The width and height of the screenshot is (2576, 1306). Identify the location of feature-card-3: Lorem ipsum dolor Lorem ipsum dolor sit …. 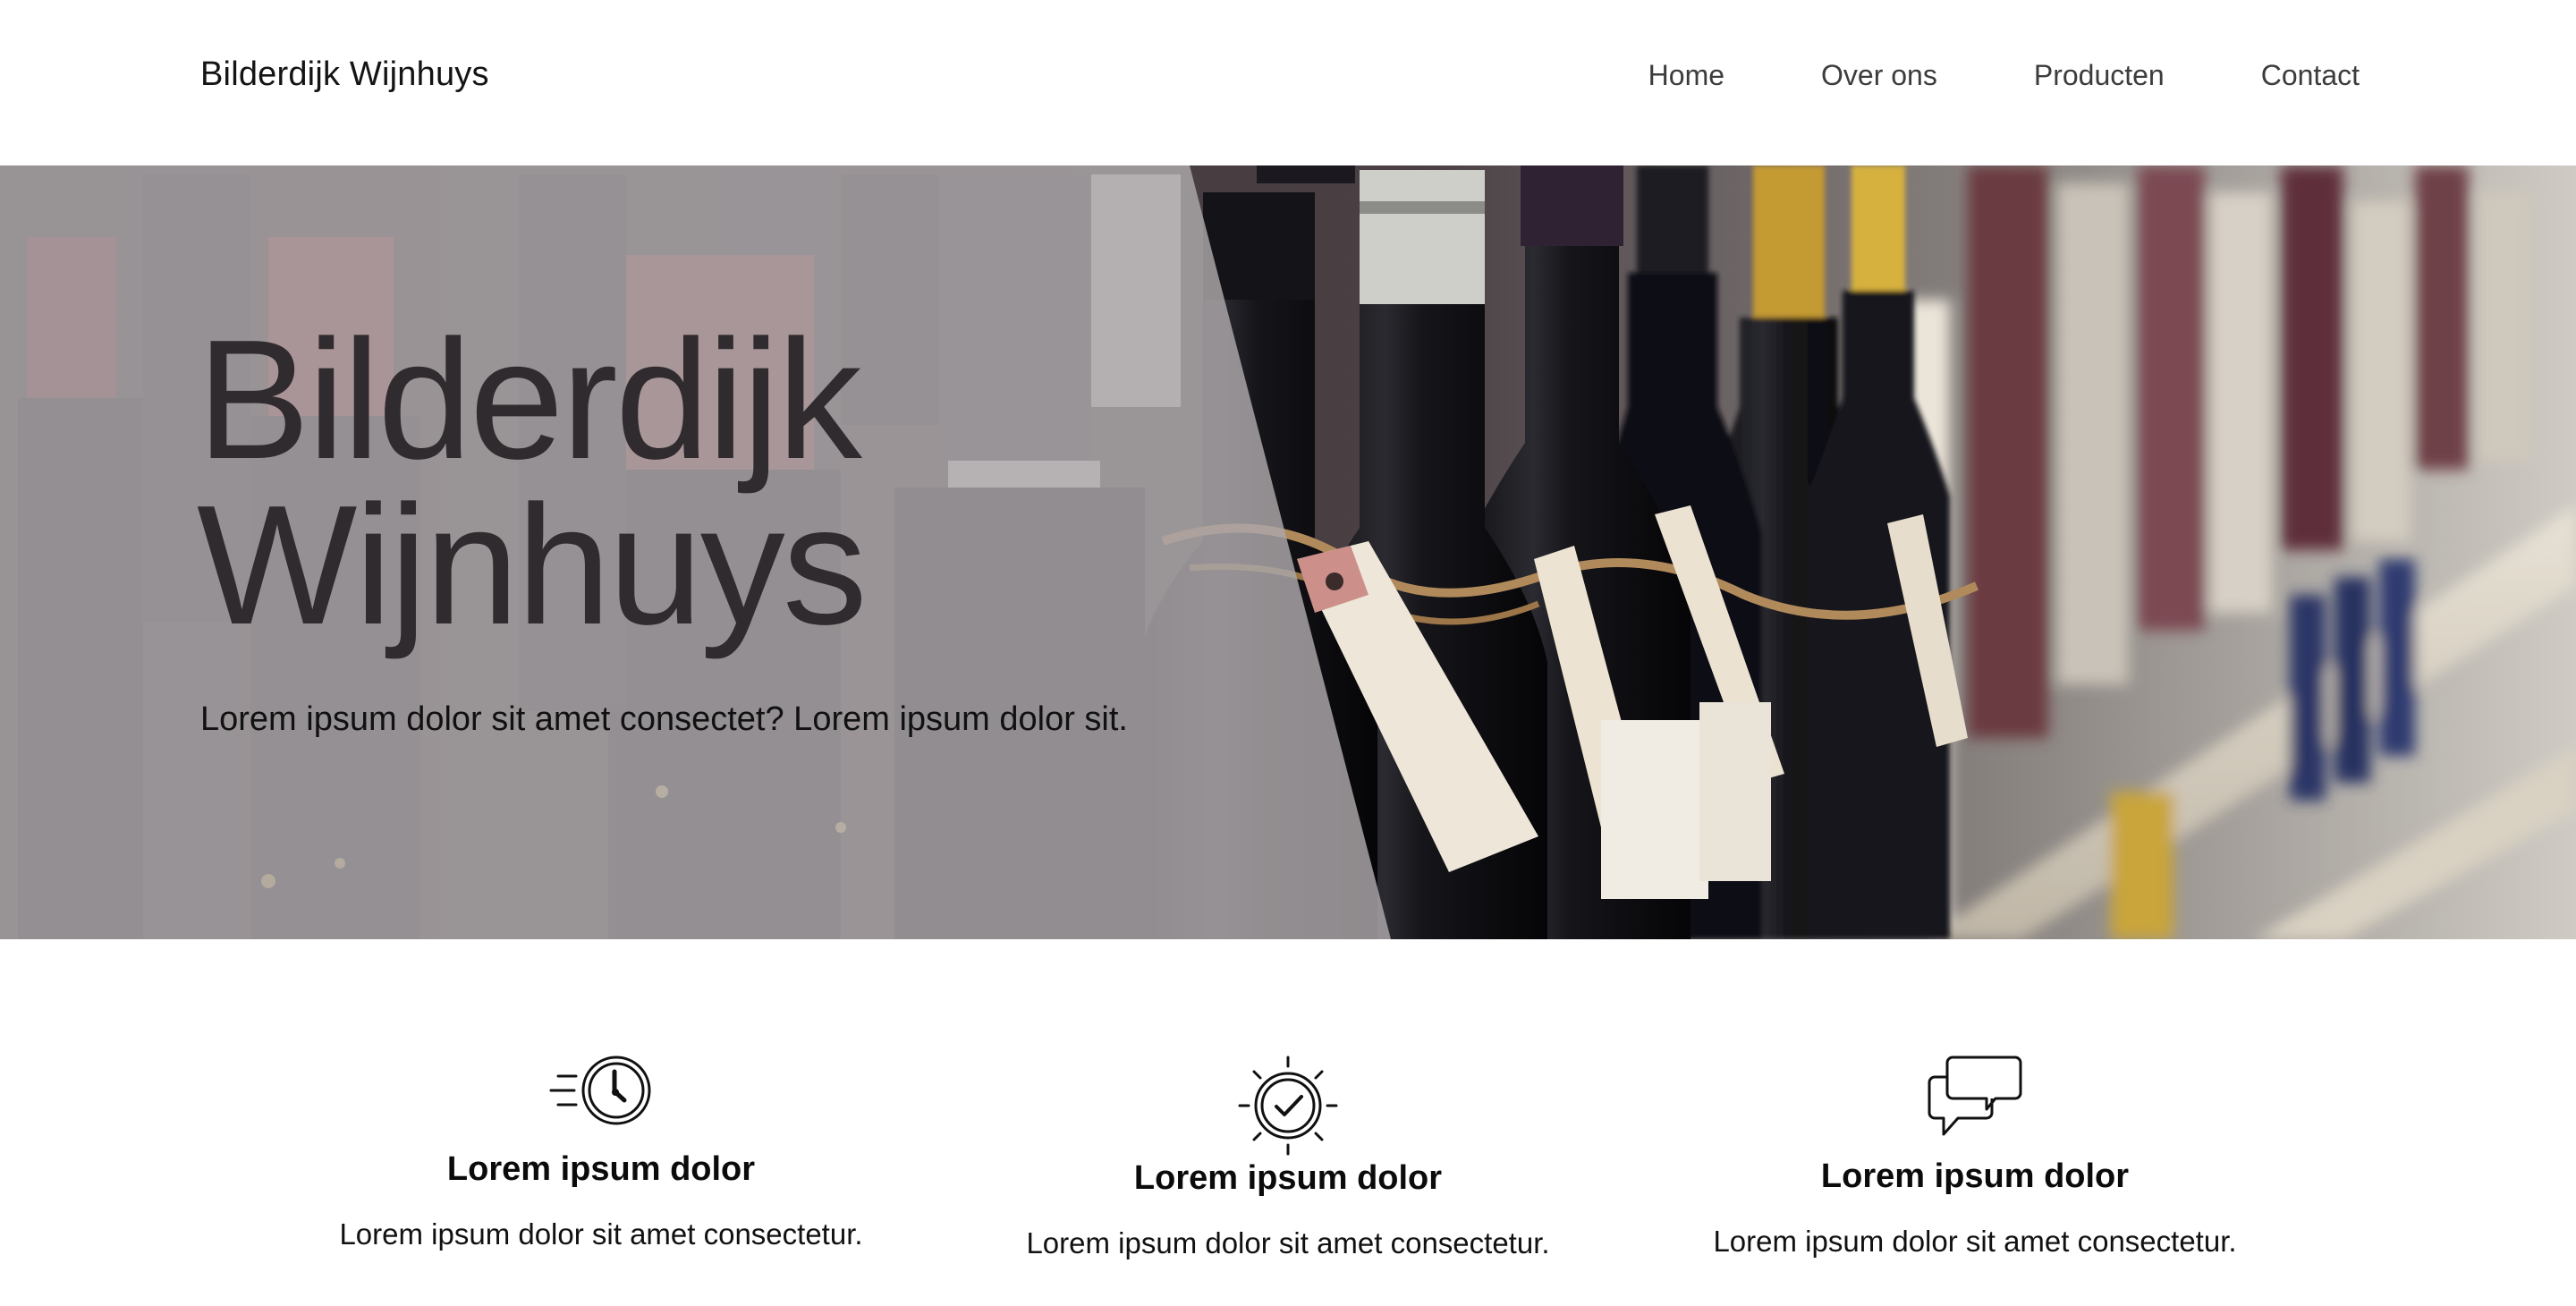
(1975, 1154).